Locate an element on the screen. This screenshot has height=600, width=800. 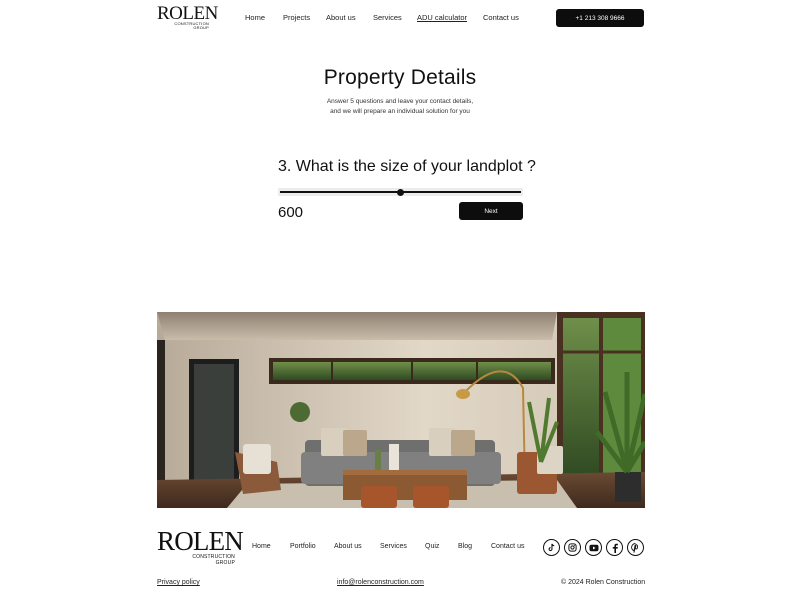
landplot-size-slider is located at coordinates (400, 192).